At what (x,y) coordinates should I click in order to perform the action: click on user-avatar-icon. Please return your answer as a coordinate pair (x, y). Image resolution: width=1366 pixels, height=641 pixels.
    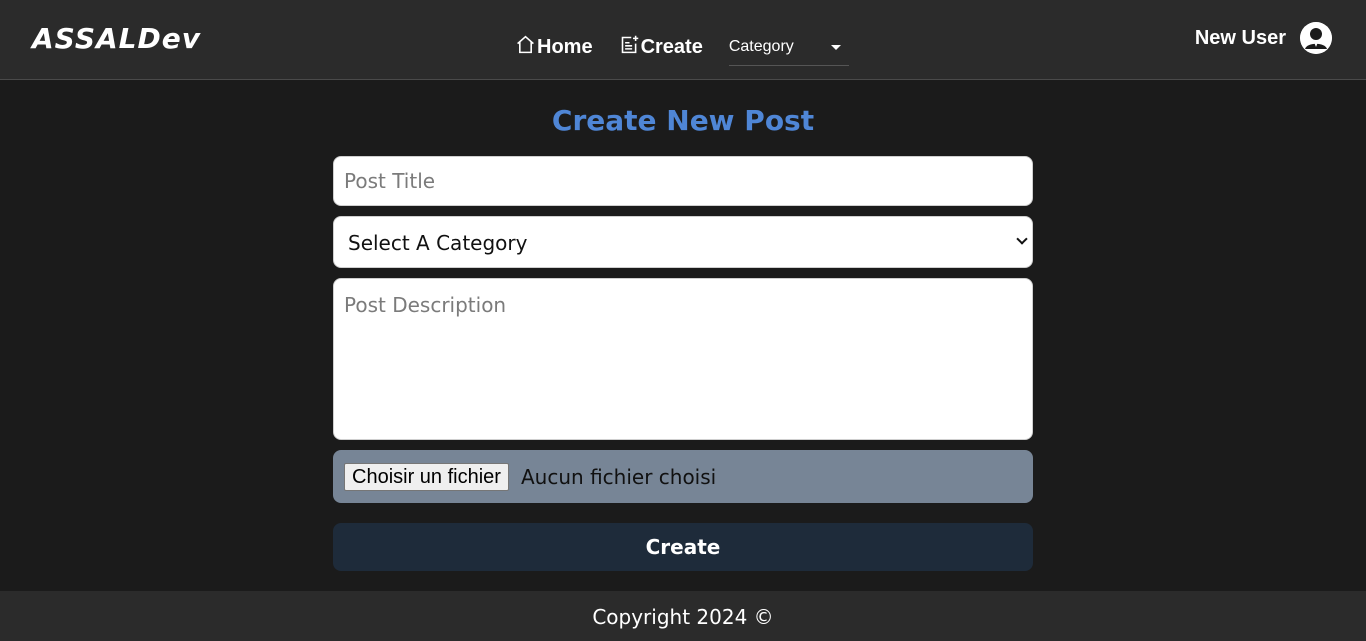
    Looking at the image, I should click on (1316, 38).